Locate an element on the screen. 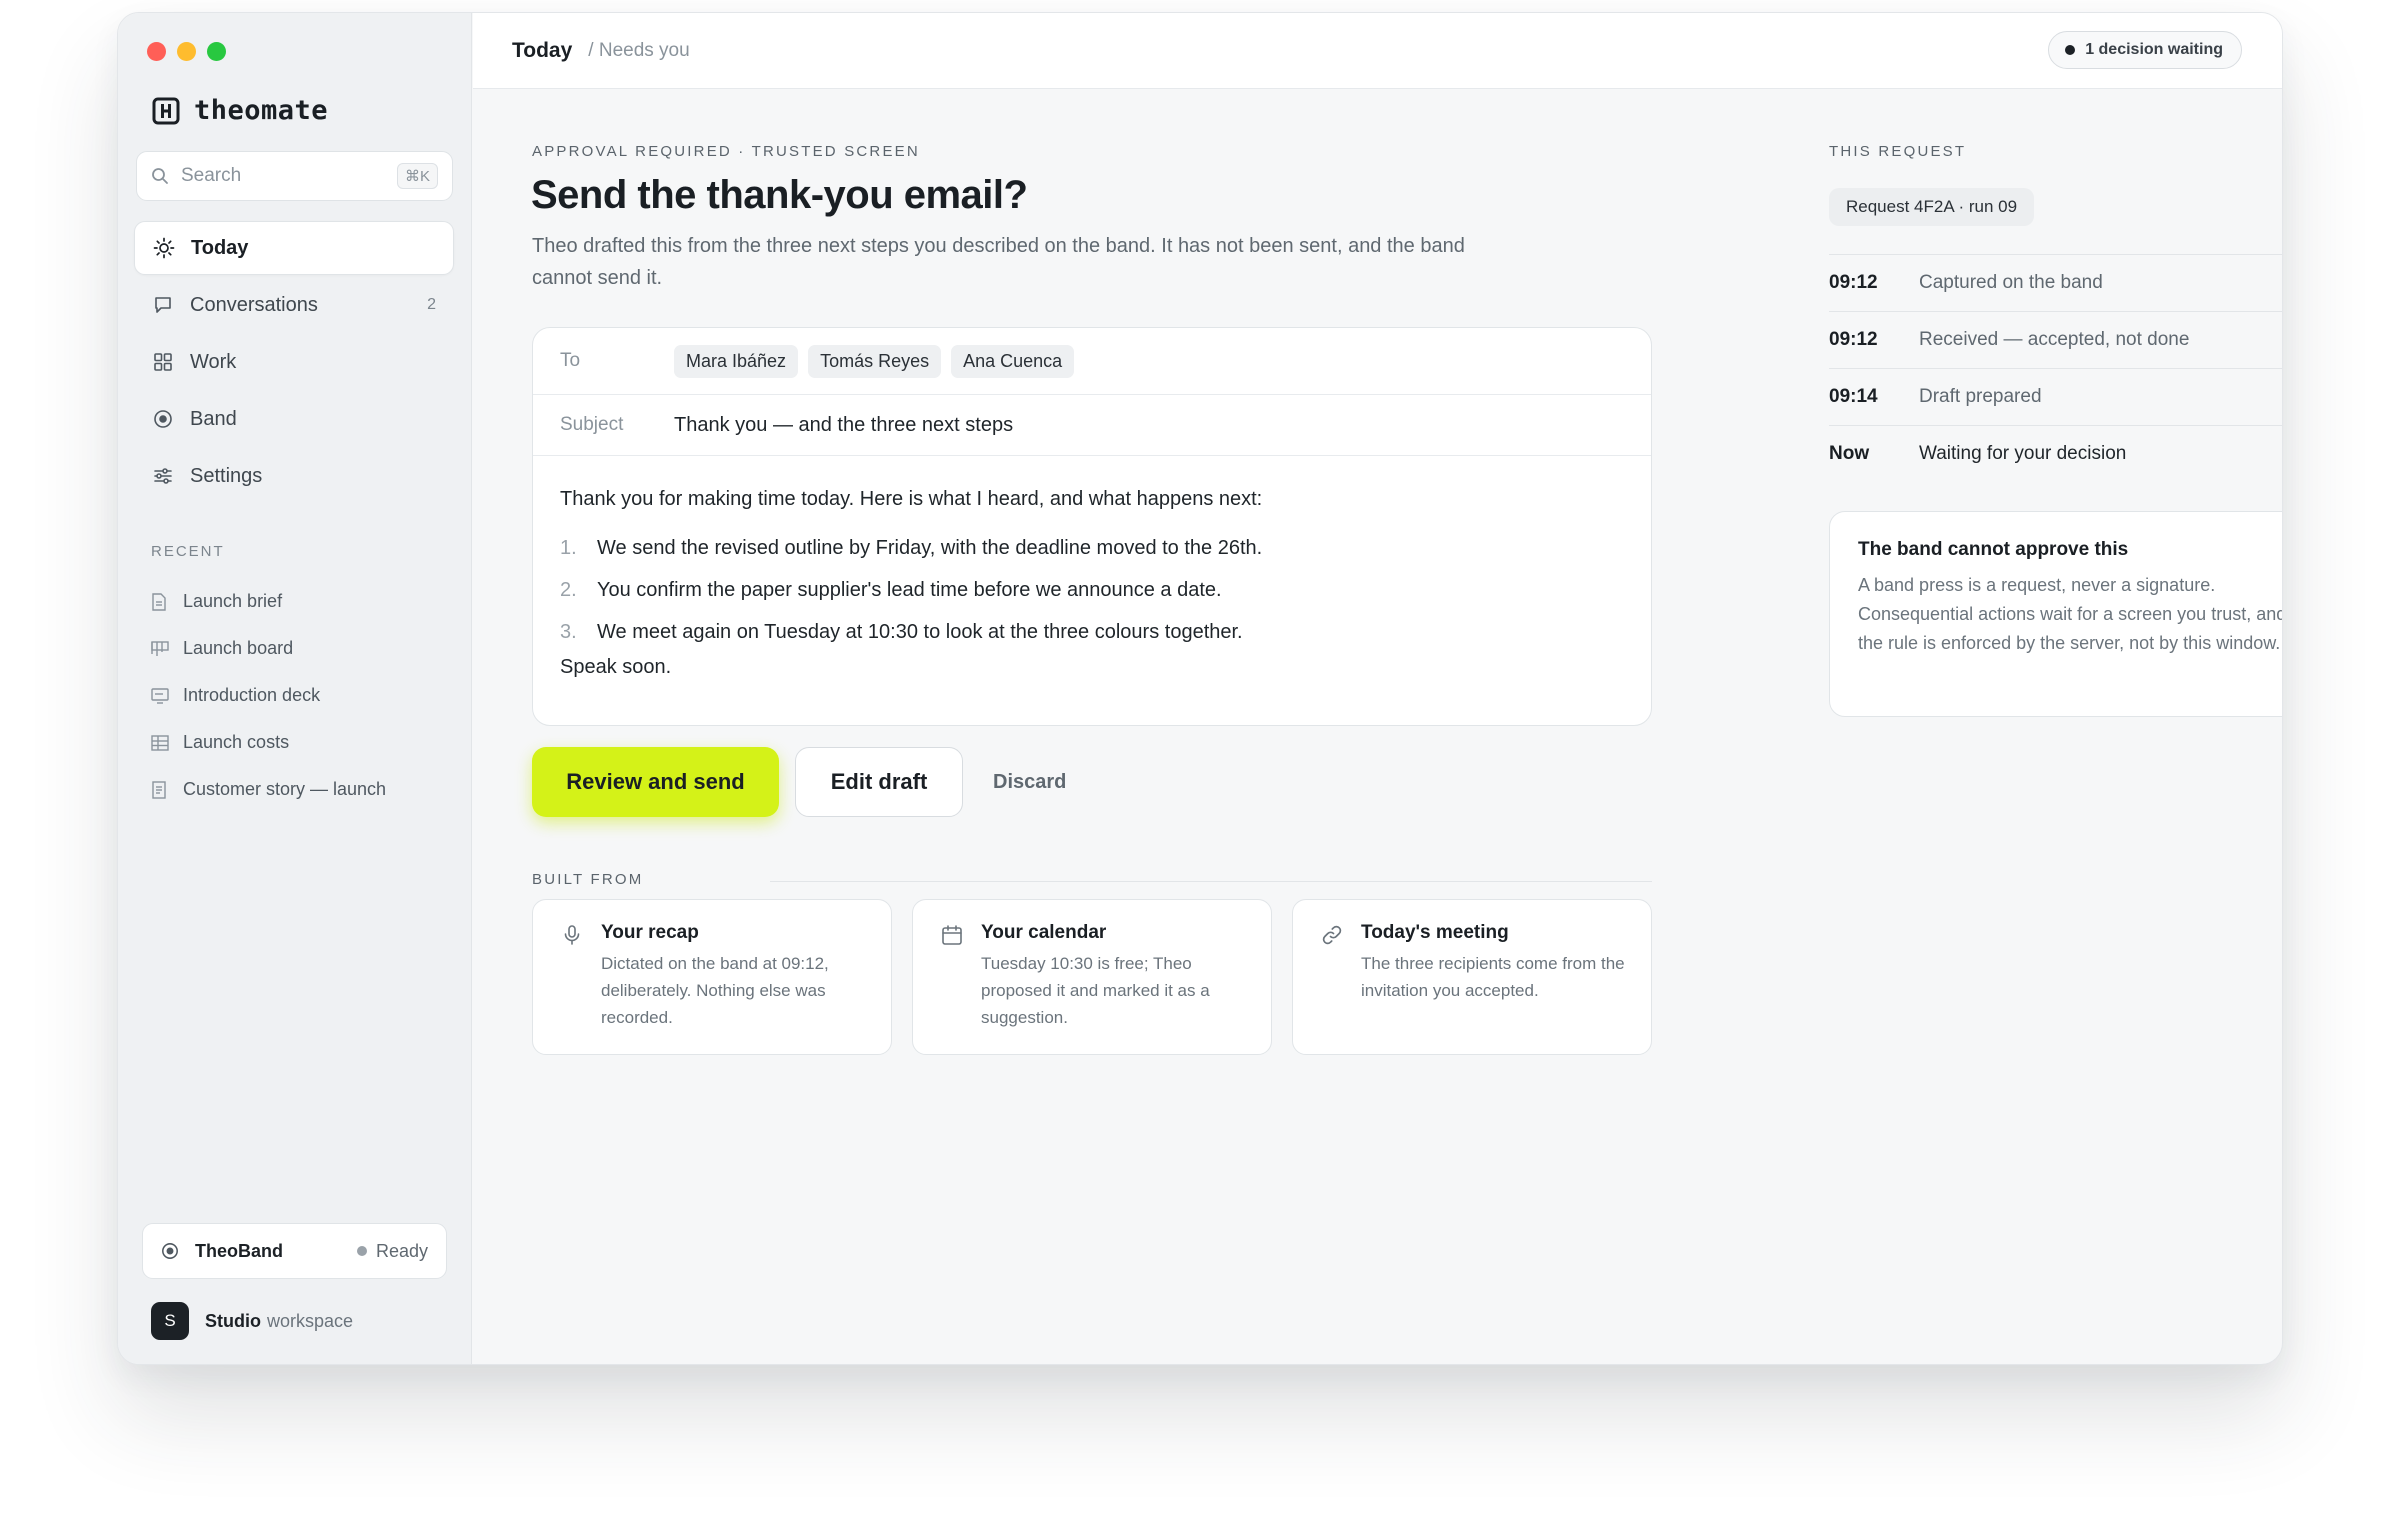 Image resolution: width=2400 pixels, height=1531 pixels. workspace-suffix: workspace is located at coordinates (310, 1320).